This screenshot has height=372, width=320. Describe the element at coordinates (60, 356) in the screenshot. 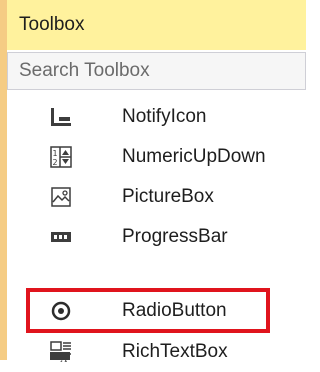

I see `next-item-icon-partial` at that location.